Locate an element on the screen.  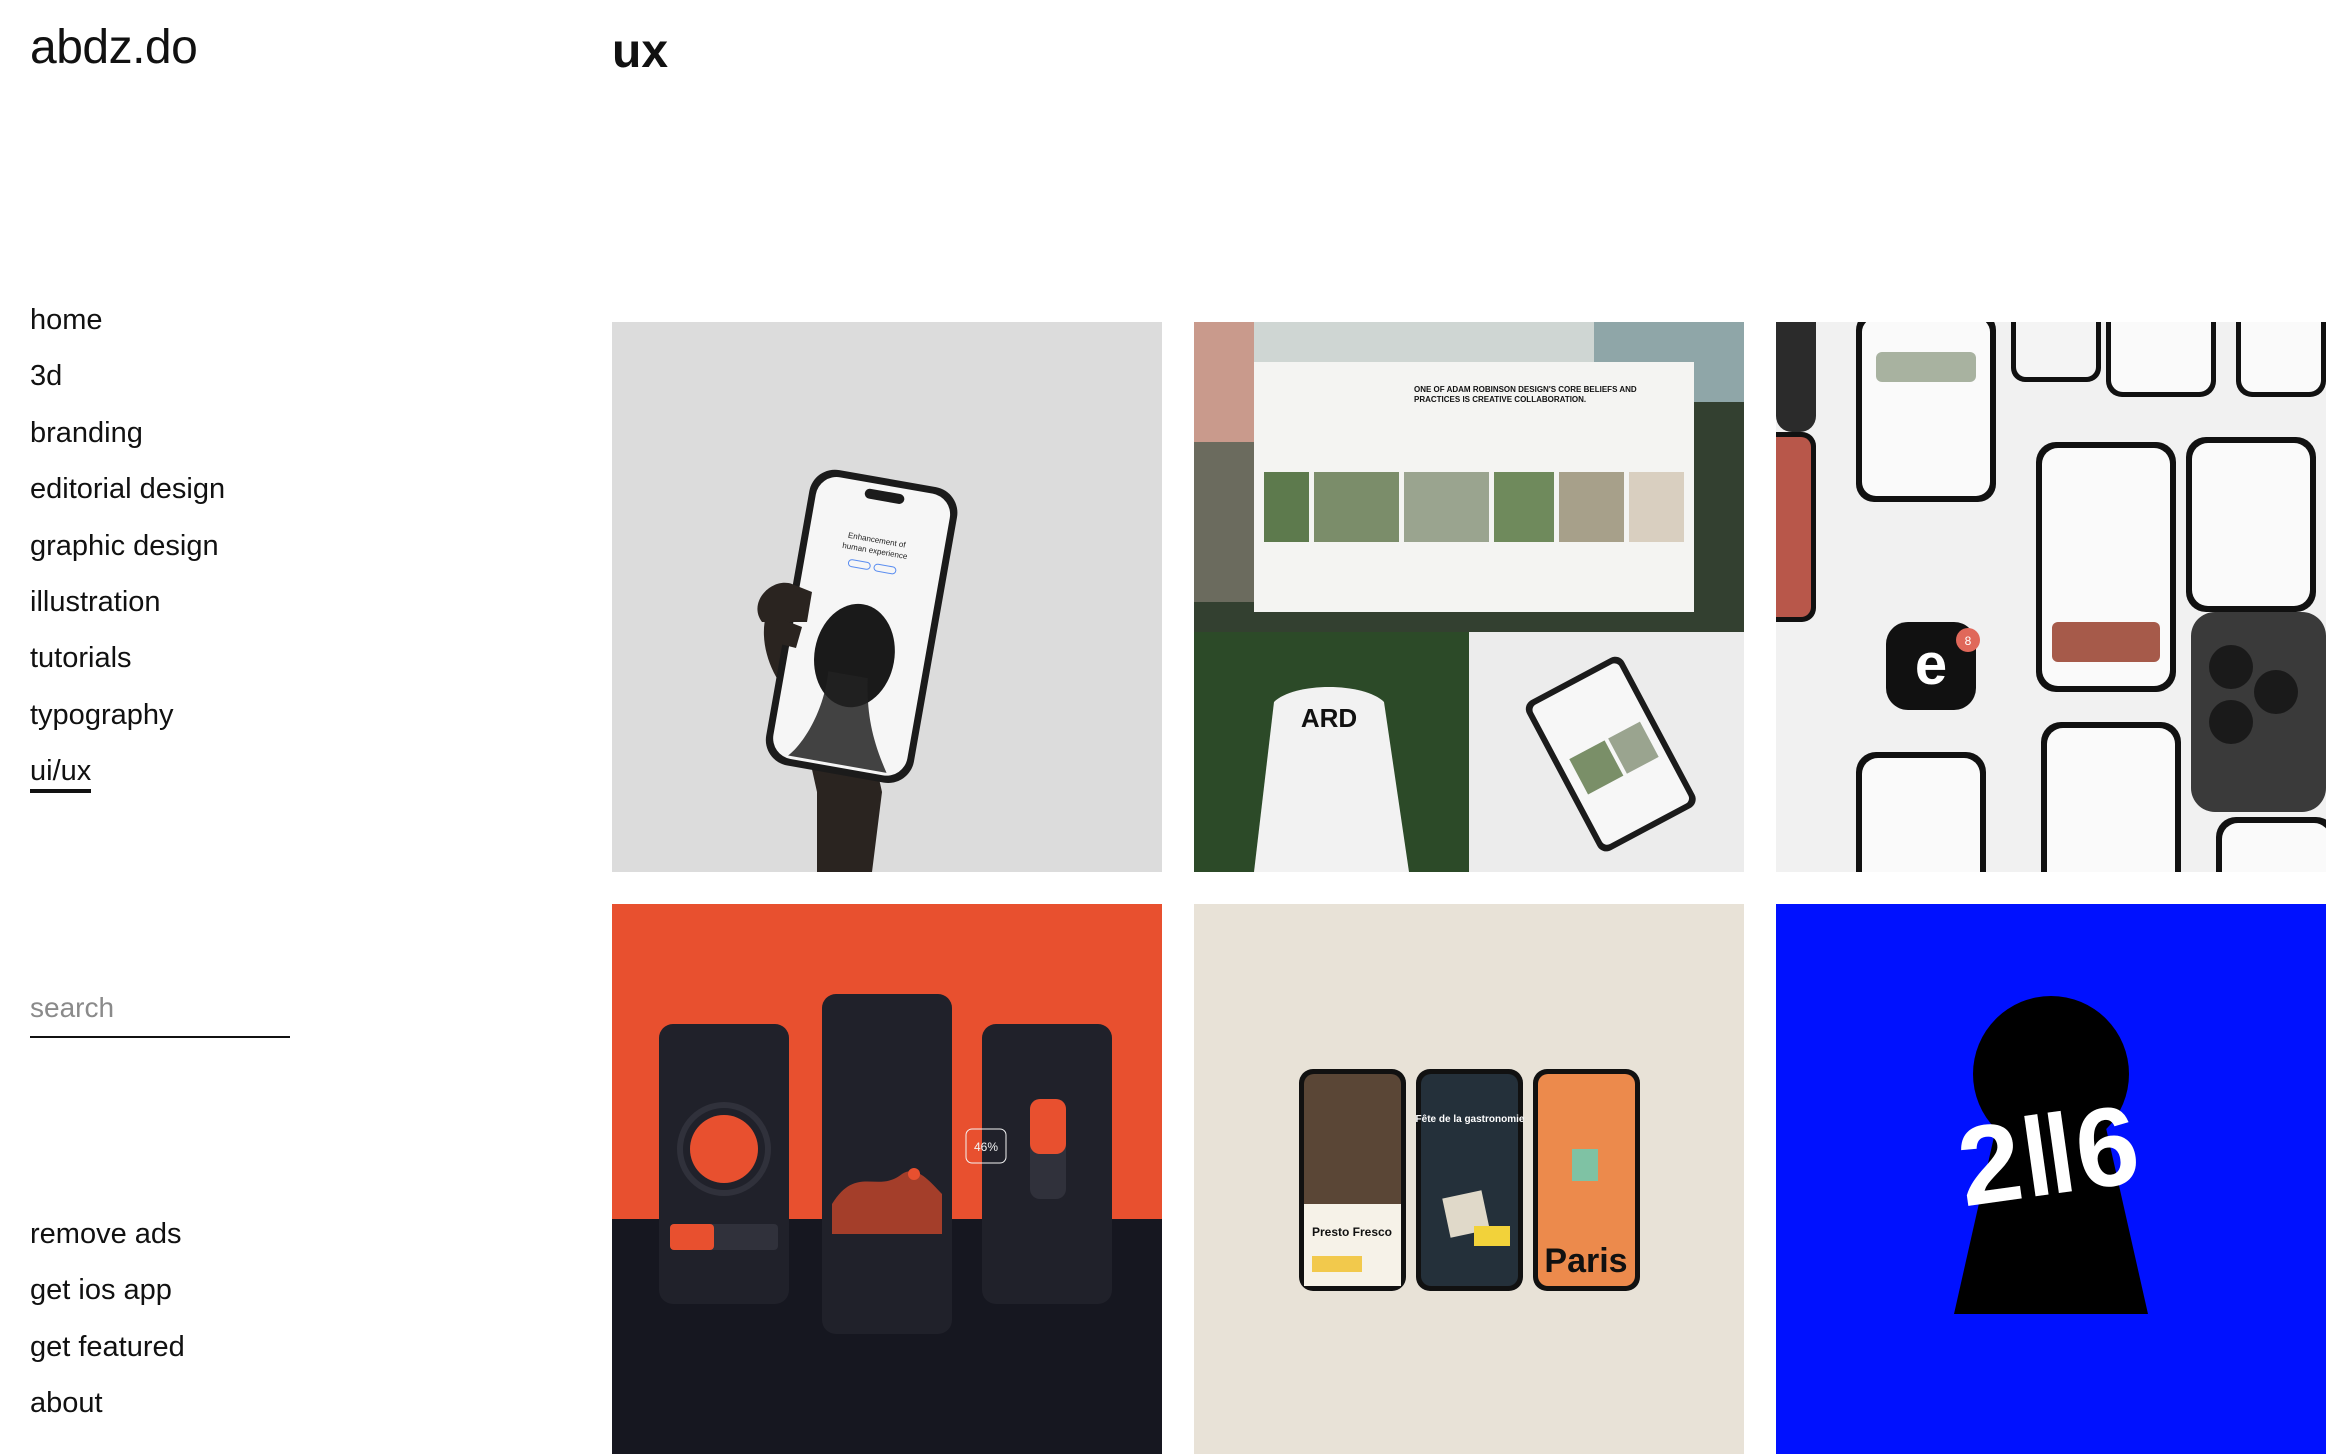
nav-item-label: editorial design is located at coordinates (128, 489).